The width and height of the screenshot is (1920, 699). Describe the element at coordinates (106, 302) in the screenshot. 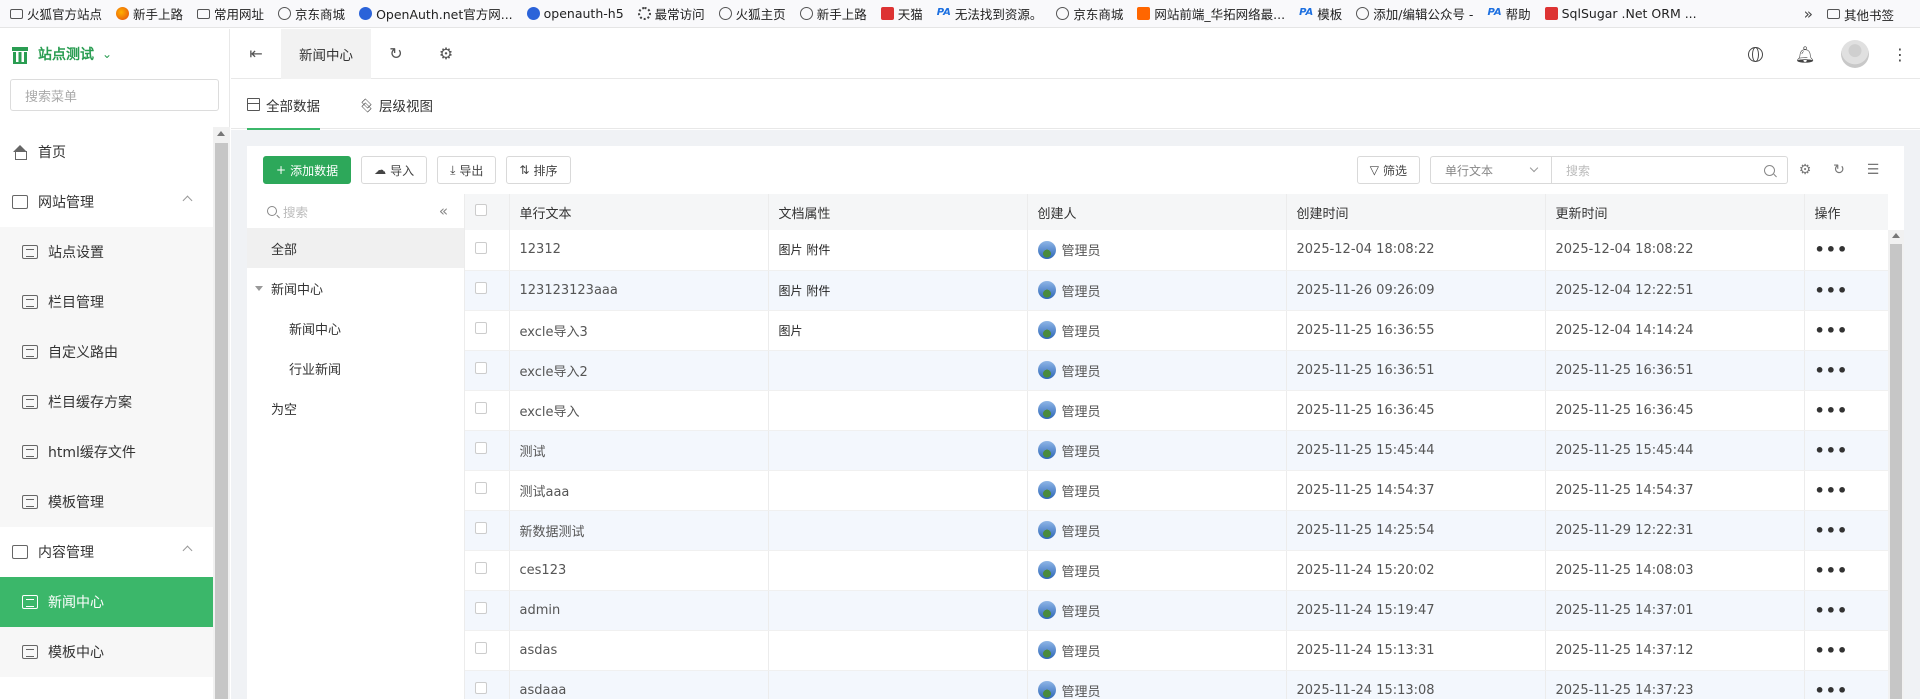

I see `sidebar-item: 栏目管理` at that location.